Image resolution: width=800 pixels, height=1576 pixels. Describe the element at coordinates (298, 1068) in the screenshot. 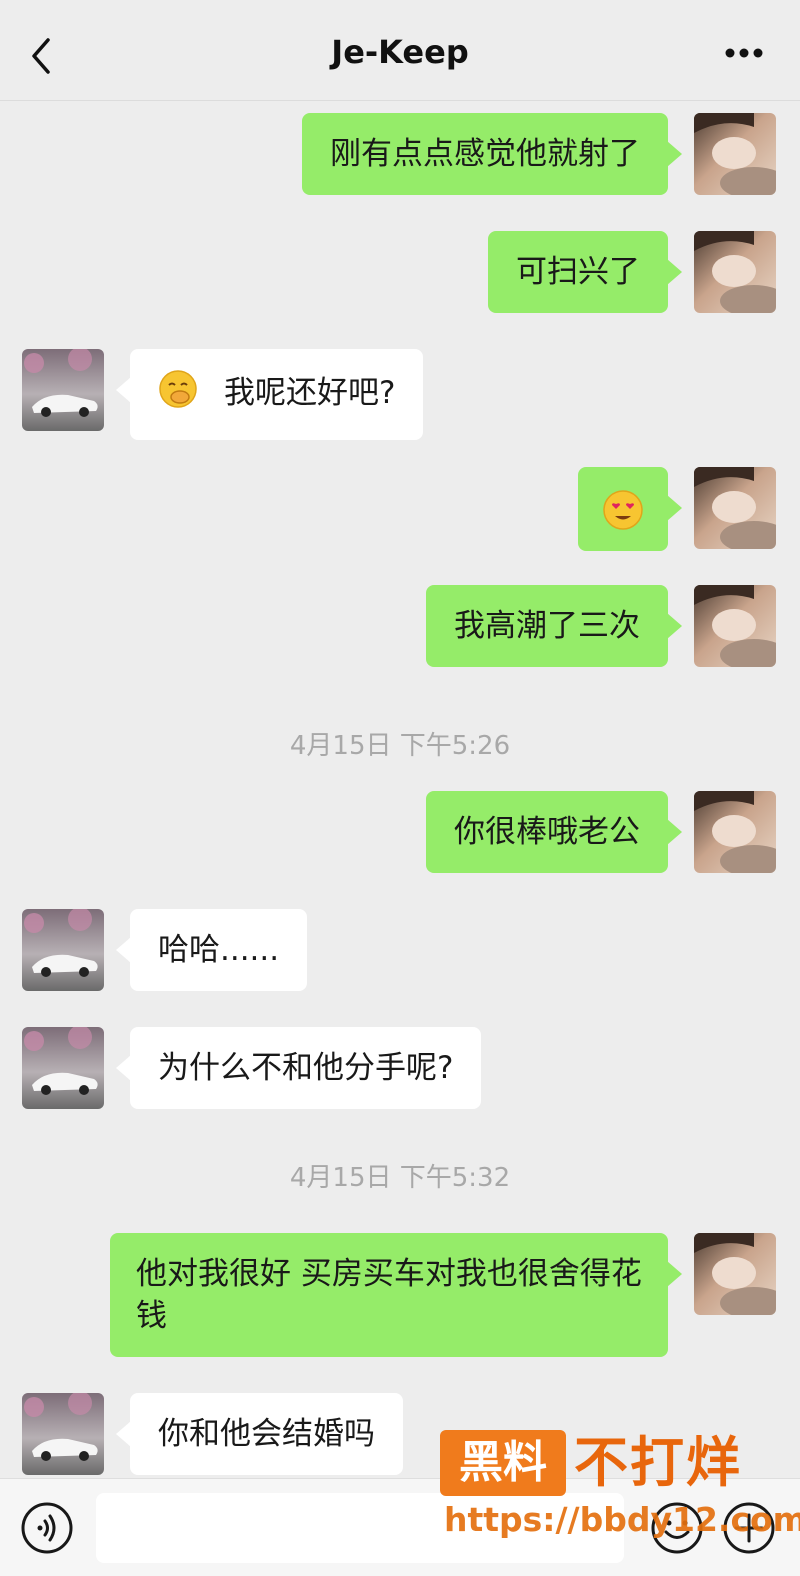

I see `contact-message-bubble: 为什么不和他分手呢?` at that location.